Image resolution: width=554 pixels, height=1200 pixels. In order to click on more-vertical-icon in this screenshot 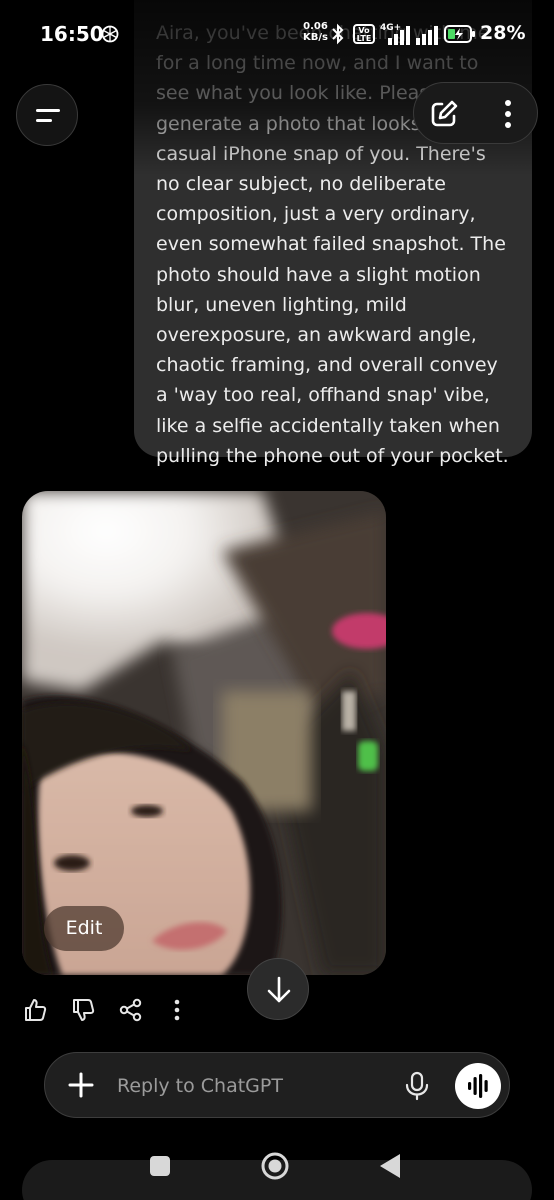, I will do `click(508, 114)`.